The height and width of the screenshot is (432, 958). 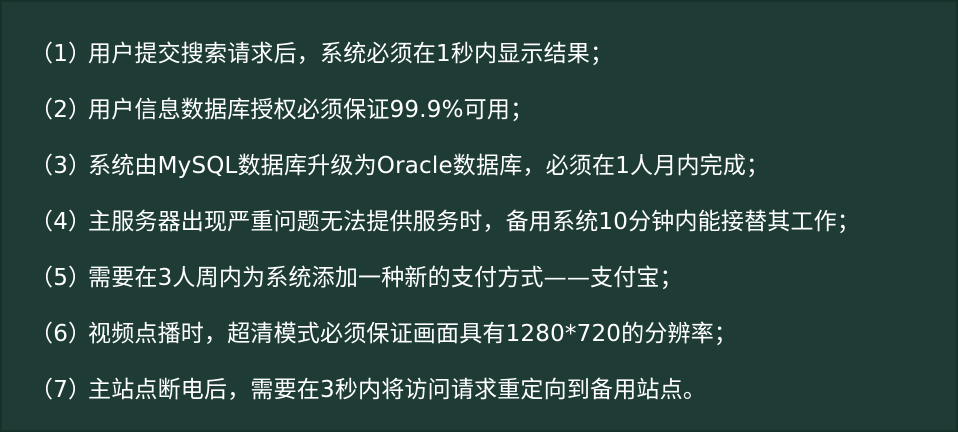 What do you see at coordinates (61, 390) in the screenshot?
I see `item-number: （7）` at bounding box center [61, 390].